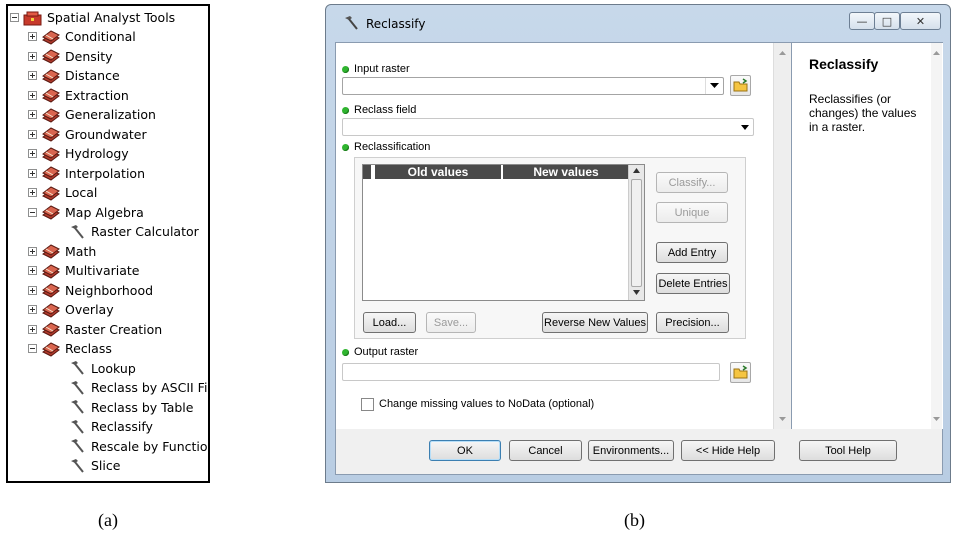 The height and width of the screenshot is (536, 954). Describe the element at coordinates (533, 86) in the screenshot. I see `input-raster-field` at that location.